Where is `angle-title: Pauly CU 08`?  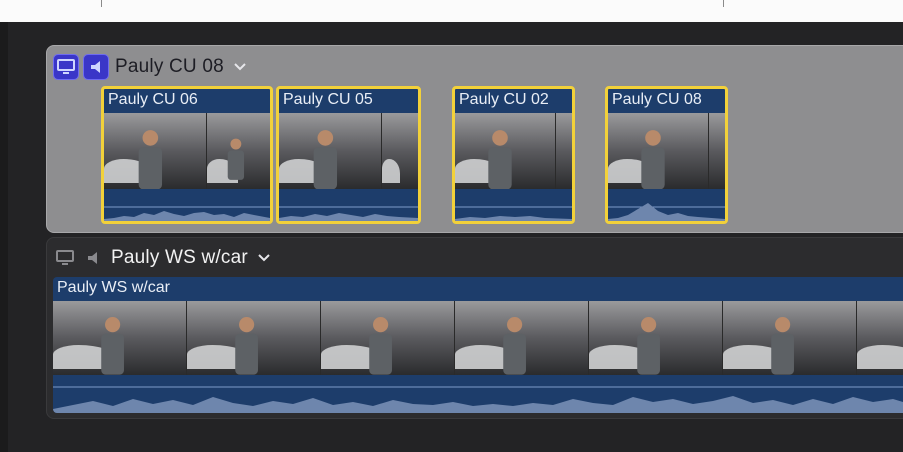 angle-title: Pauly CU 08 is located at coordinates (169, 66).